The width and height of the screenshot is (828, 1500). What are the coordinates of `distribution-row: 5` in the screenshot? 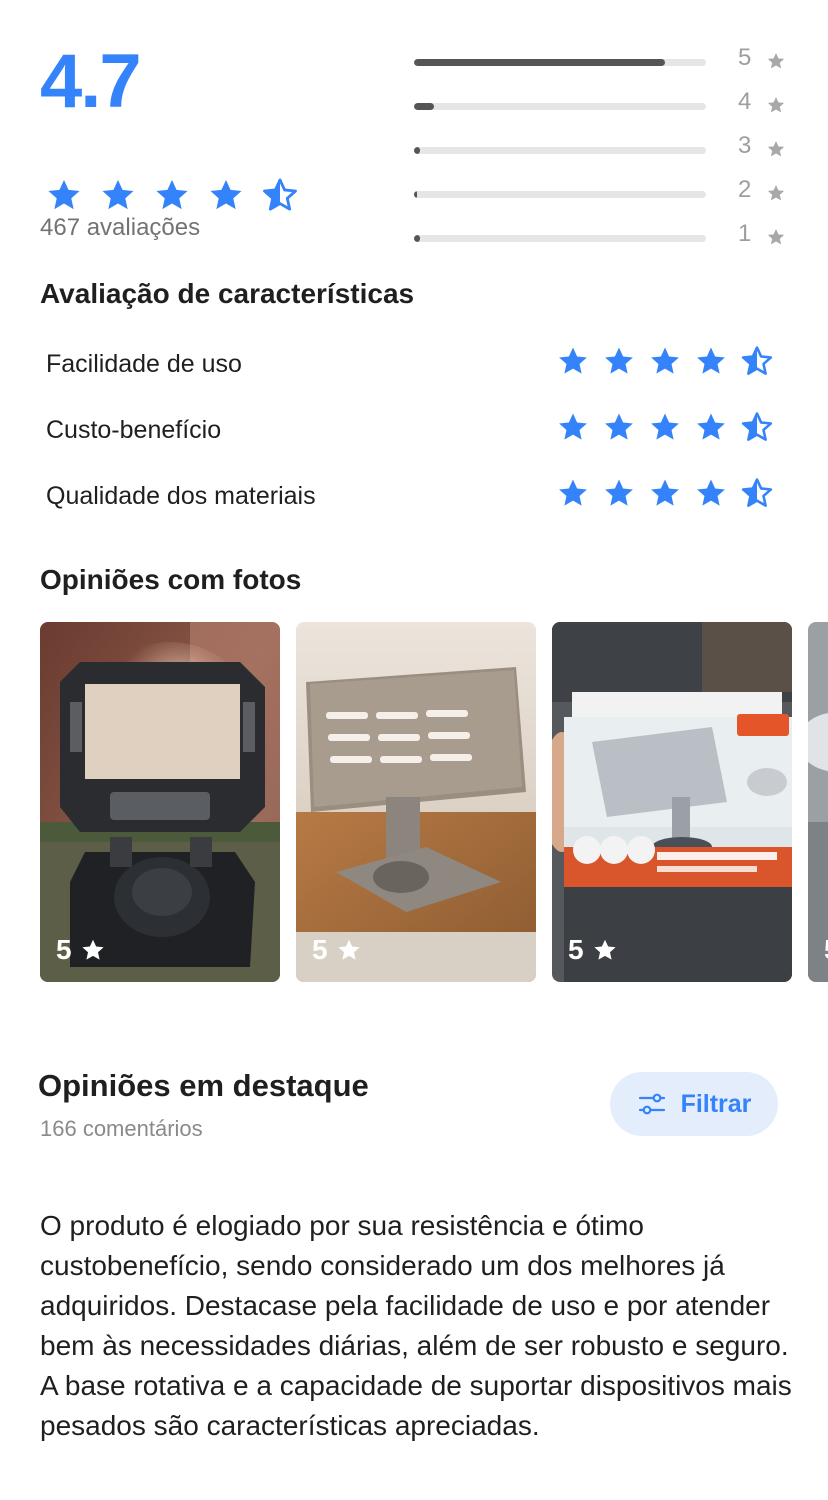 It's located at (604, 62).